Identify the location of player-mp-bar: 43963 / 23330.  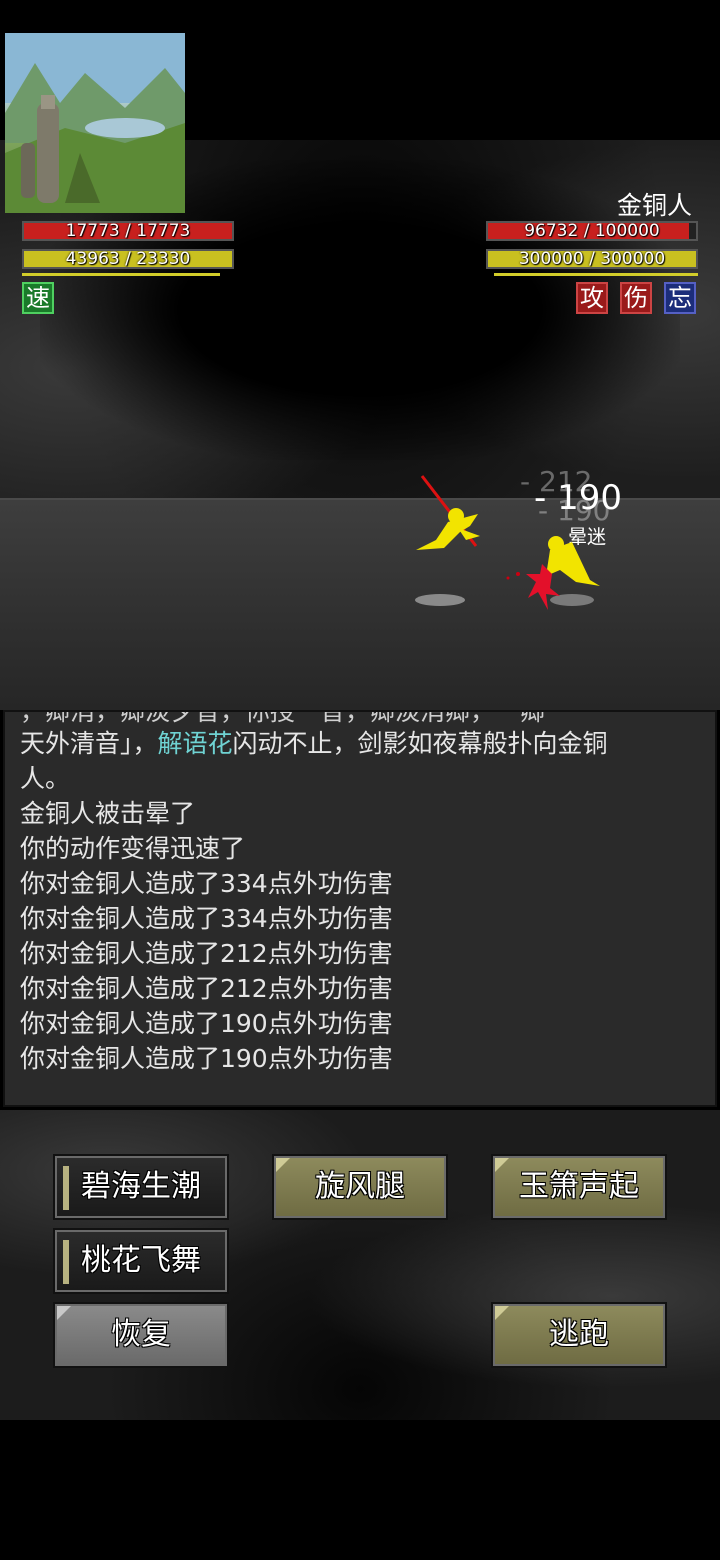
(128, 259).